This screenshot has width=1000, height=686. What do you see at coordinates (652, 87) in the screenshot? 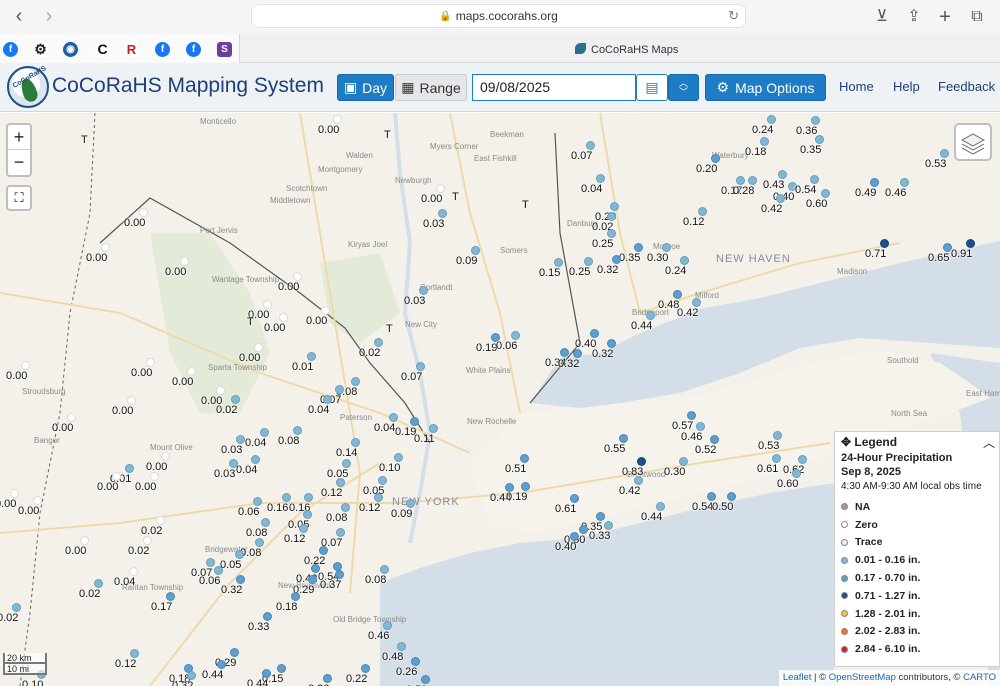
I see `calendar-button: ▤` at bounding box center [652, 87].